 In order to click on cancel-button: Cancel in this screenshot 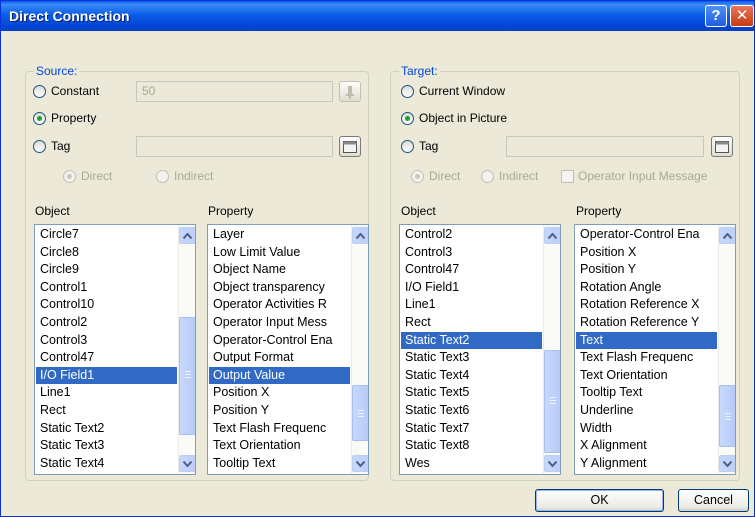, I will do `click(713, 500)`.